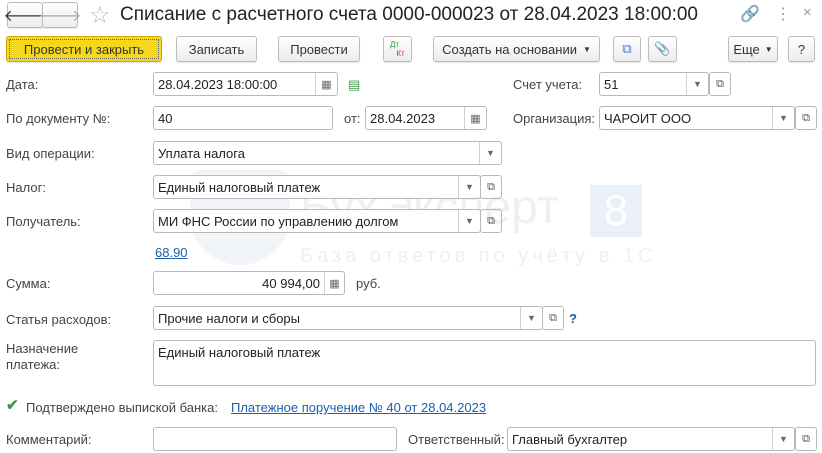 The height and width of the screenshot is (453, 822). Describe the element at coordinates (201, 153) in the screenshot. I see `operation-type-value: Уплата налога` at that location.